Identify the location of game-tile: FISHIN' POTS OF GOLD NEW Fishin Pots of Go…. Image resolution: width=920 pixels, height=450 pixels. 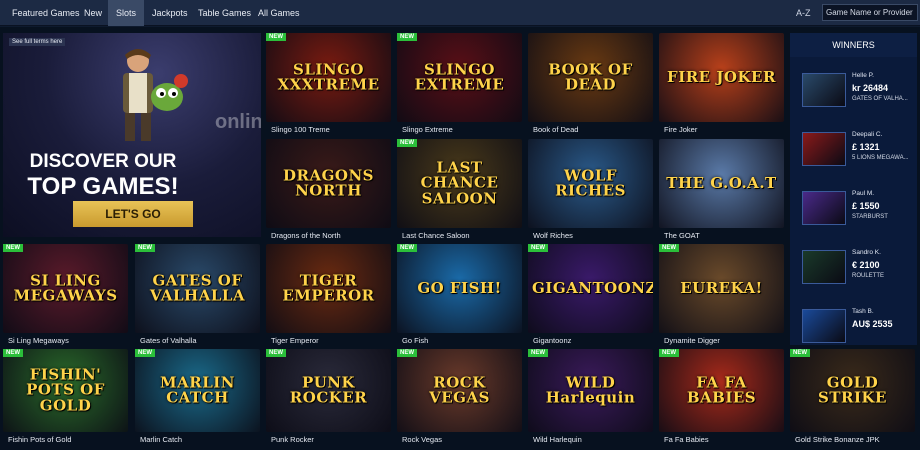
(65, 398).